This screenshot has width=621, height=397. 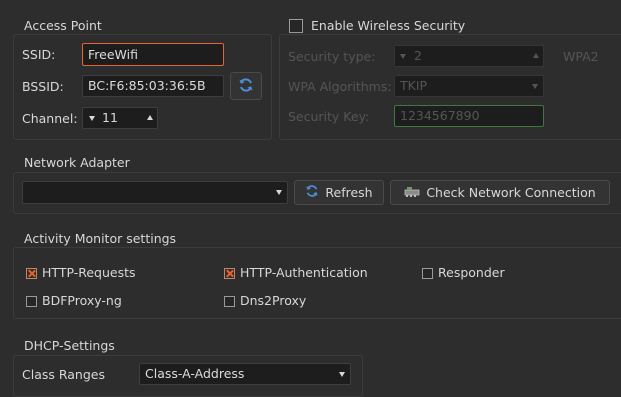 What do you see at coordinates (63, 374) in the screenshot?
I see `class-ranges-label: Class Ranges` at bounding box center [63, 374].